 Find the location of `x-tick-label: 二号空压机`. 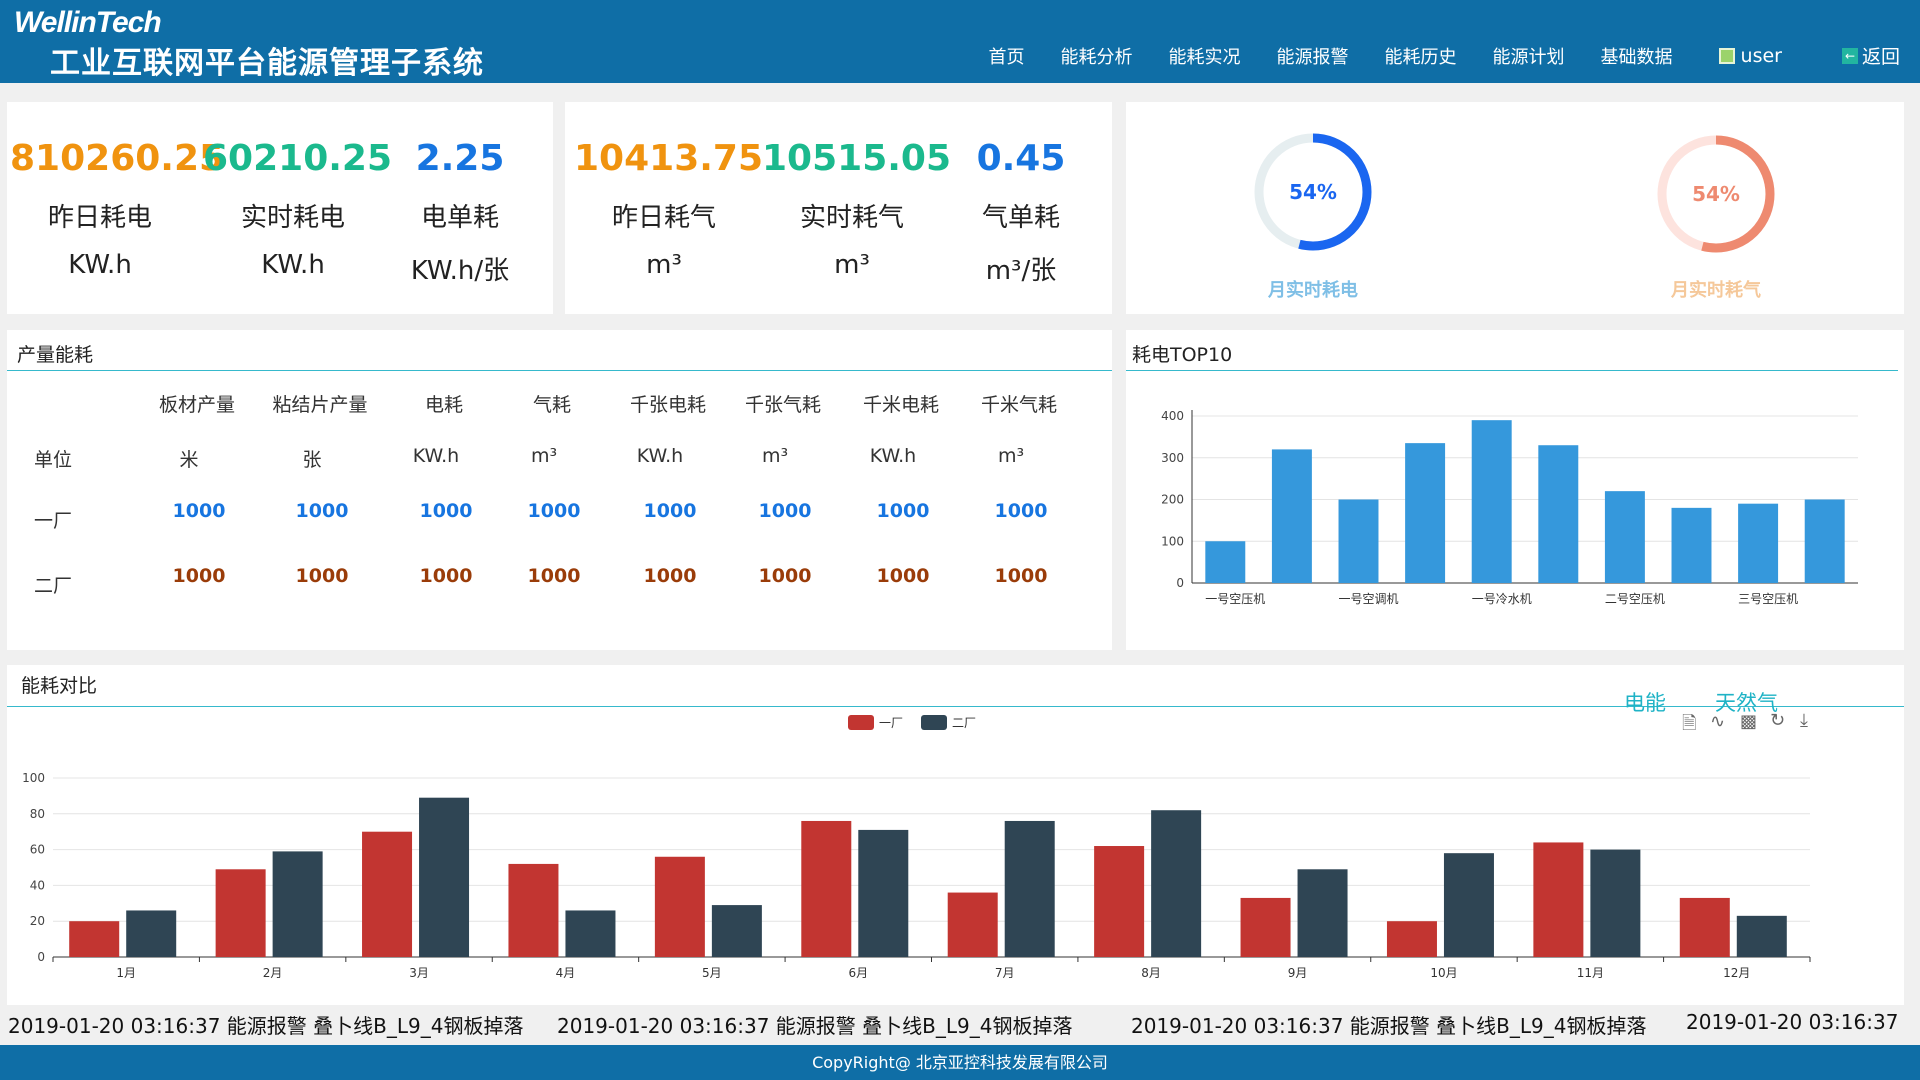

x-tick-label: 二号空压机 is located at coordinates (1635, 599).